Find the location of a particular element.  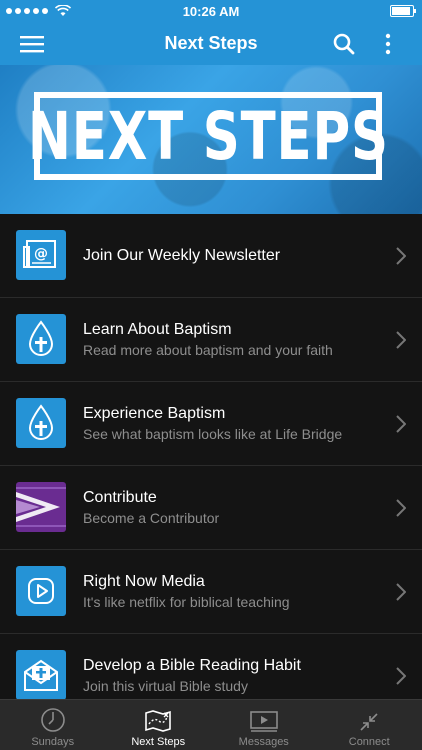

list-item-title: Contribute is located at coordinates (120, 497).